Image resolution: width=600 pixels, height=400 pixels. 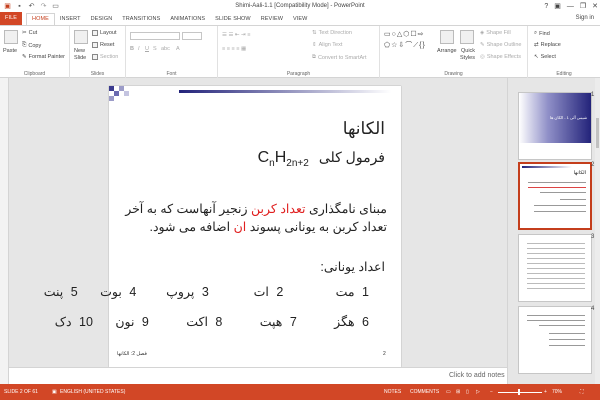 What do you see at coordinates (467, 392) in the screenshot?
I see `reading-view-icon: ▯` at bounding box center [467, 392].